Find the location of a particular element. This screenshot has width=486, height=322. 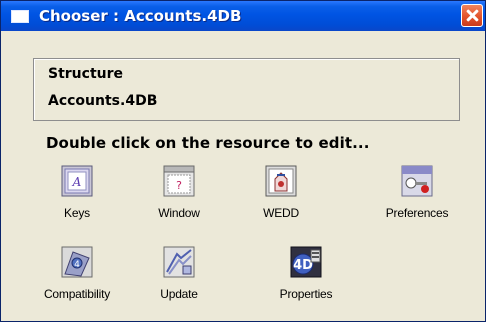

resource-label: Preferences is located at coordinates (417, 213).